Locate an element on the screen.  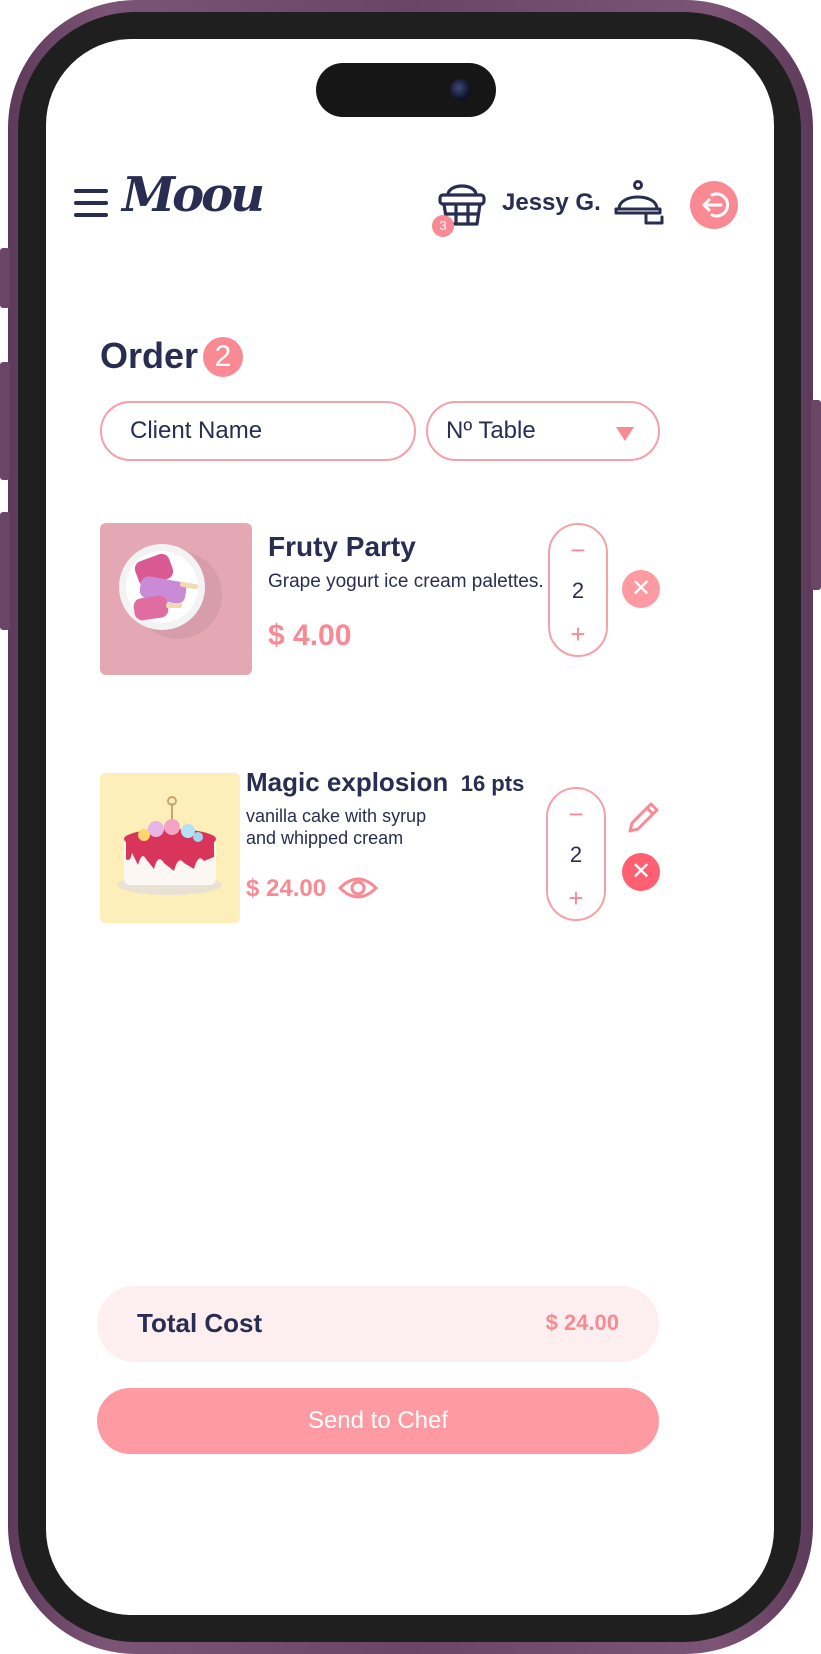
cake-icon is located at coordinates (170, 845).